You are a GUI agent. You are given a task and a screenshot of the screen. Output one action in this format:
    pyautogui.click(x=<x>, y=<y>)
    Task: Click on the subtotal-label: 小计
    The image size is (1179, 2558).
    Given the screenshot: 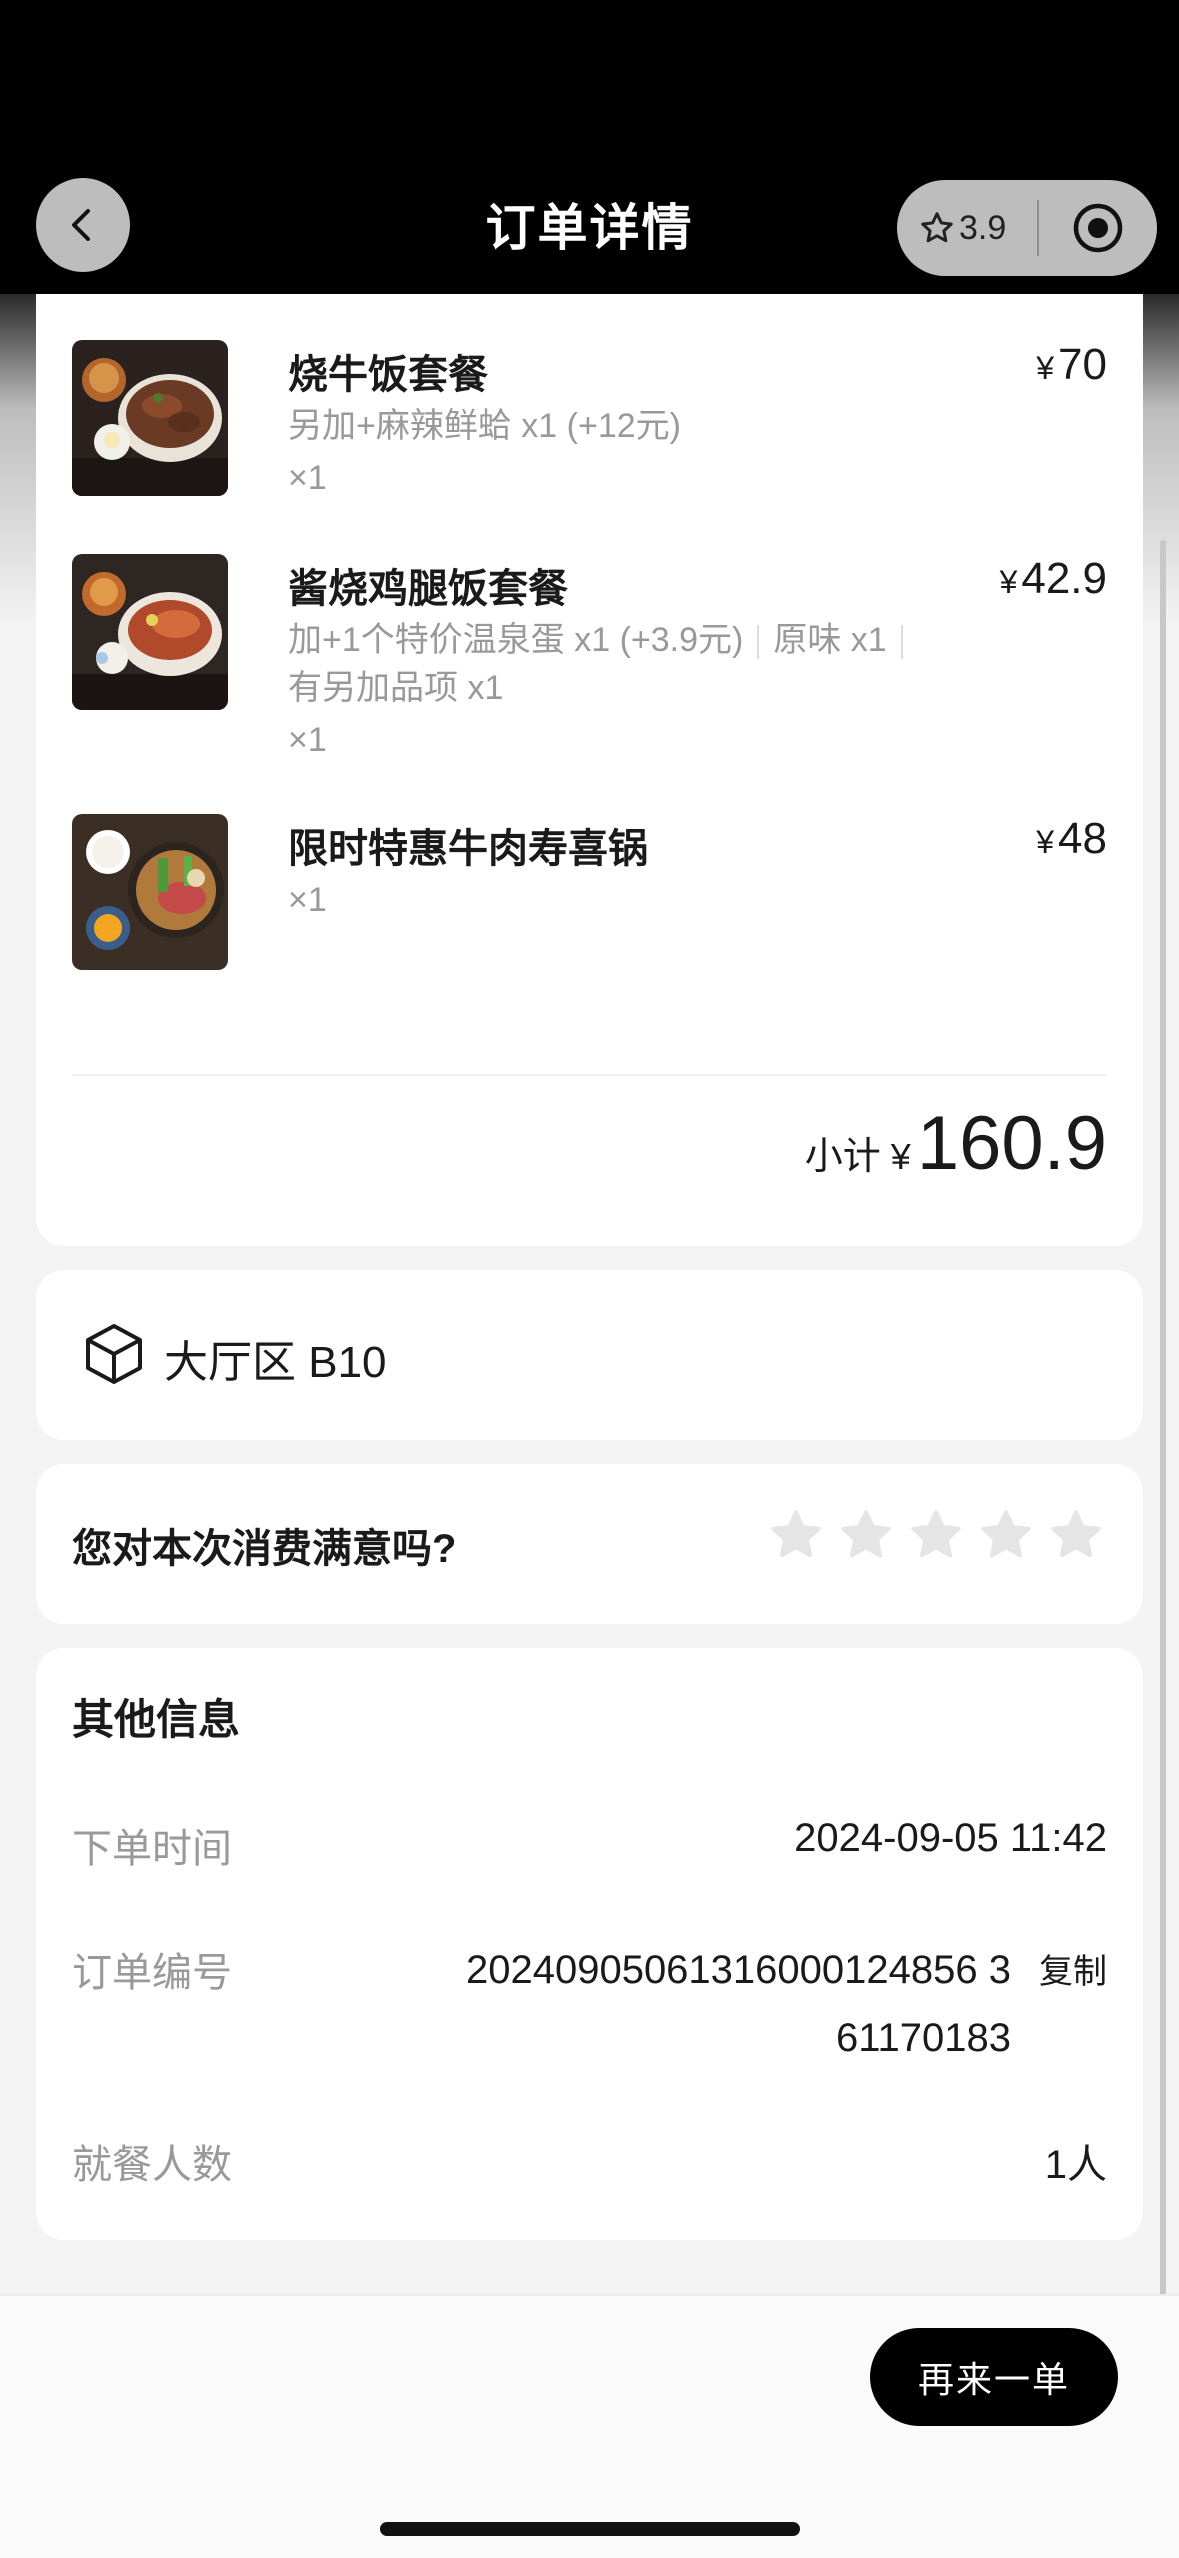 What is the action you would take?
    pyautogui.click(x=842, y=1157)
    